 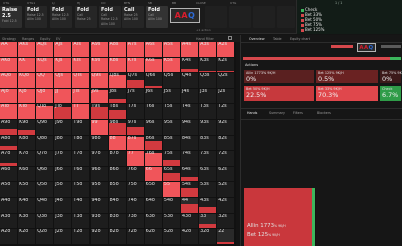 What do you see at coordinates (27, 81) in the screenshot?
I see `hand-cell: KQo` at bounding box center [27, 81].